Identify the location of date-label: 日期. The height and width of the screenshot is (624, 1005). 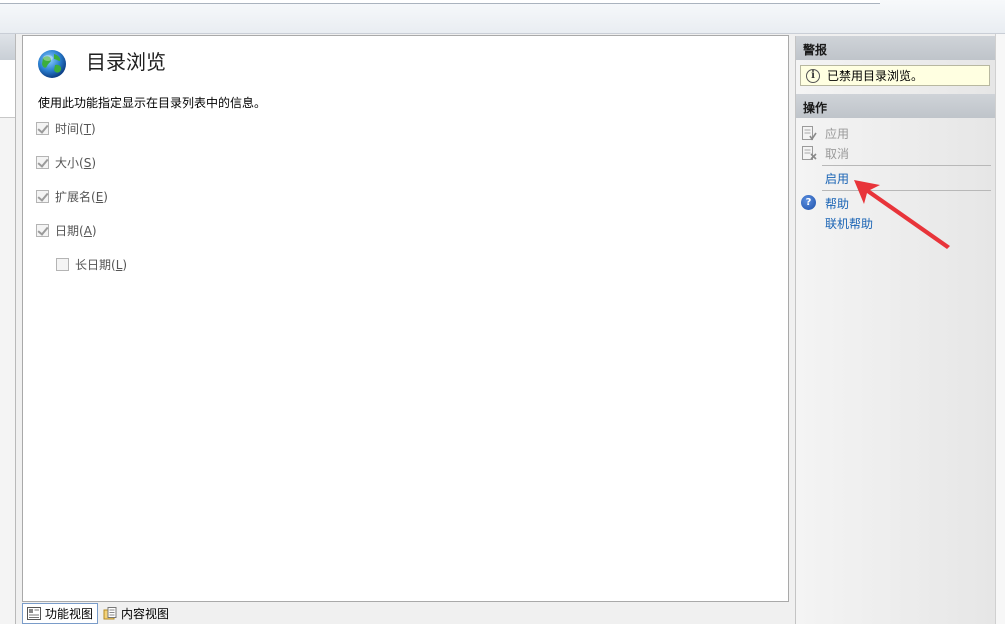
(67, 230).